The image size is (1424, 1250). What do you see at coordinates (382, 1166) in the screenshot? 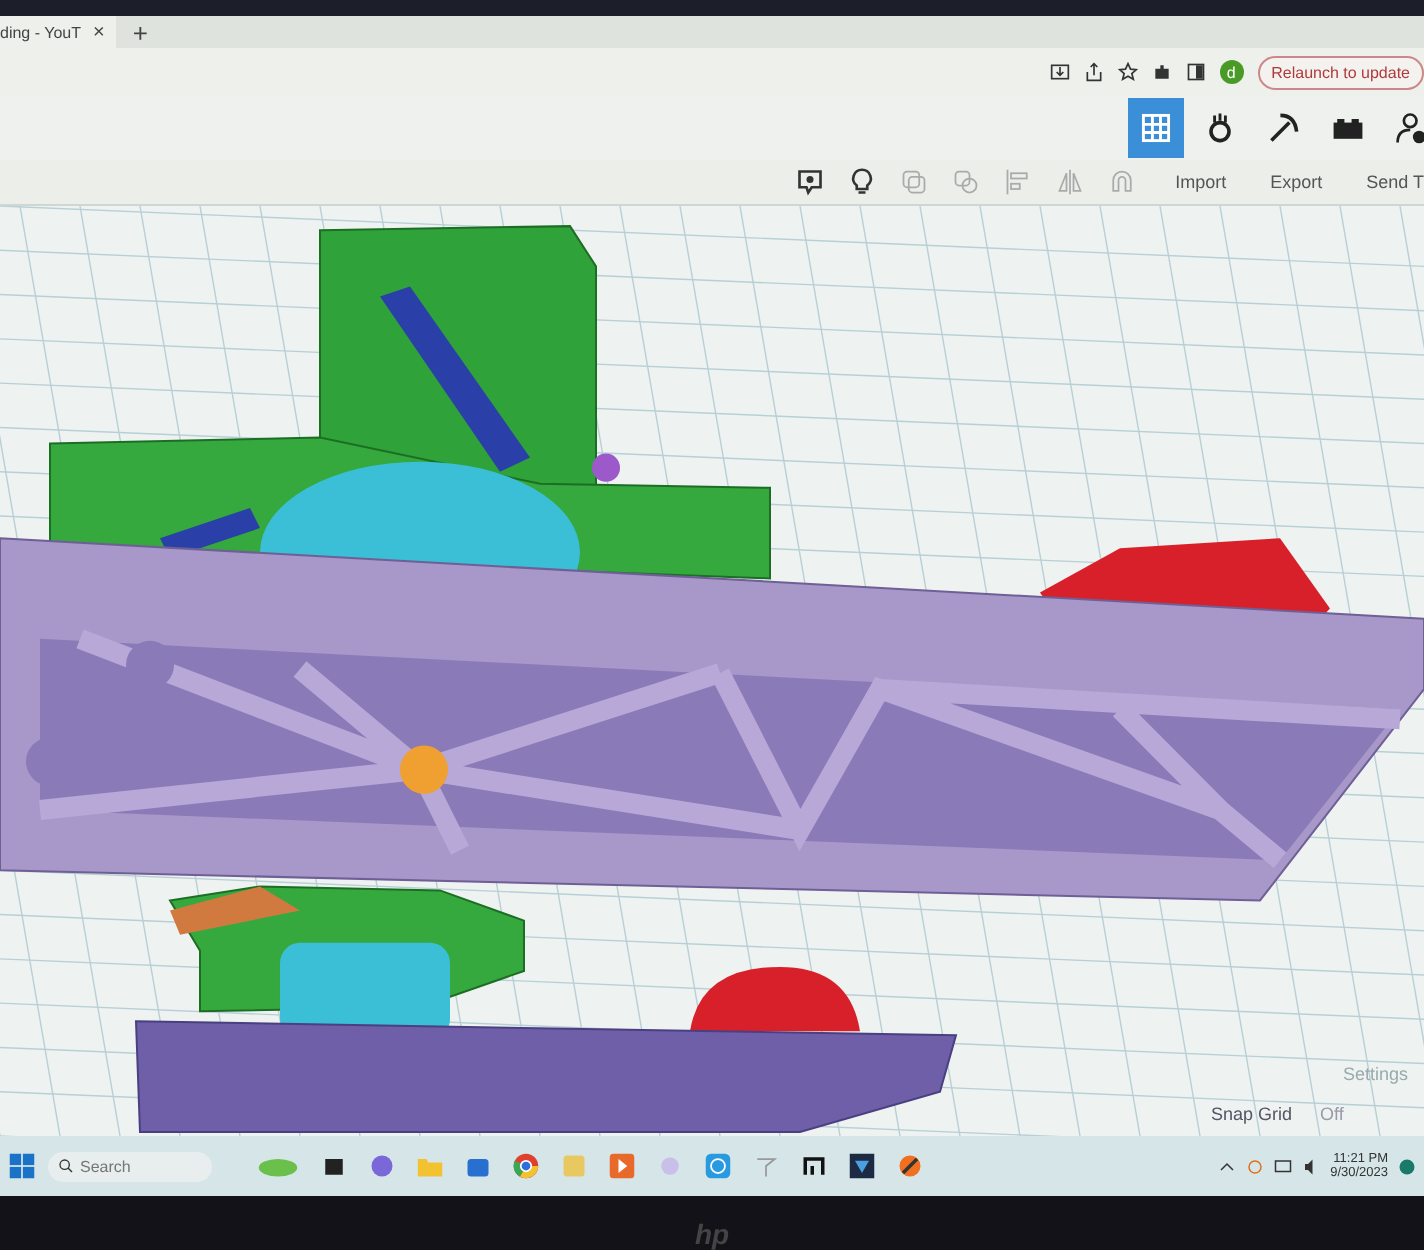
I see `chat-icon` at bounding box center [382, 1166].